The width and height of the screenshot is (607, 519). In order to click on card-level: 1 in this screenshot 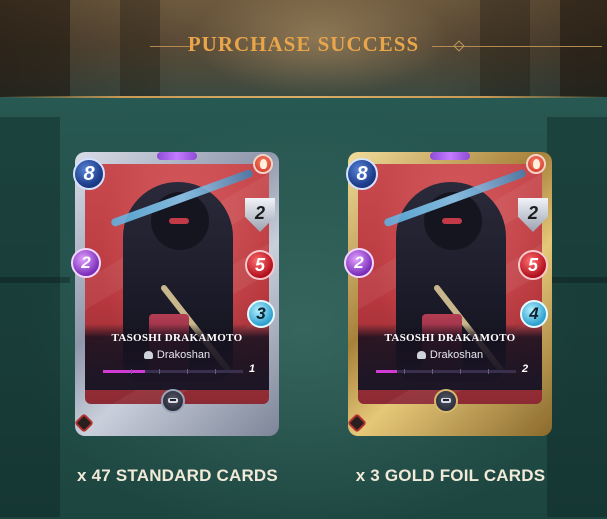, I will do `click(252, 369)`.